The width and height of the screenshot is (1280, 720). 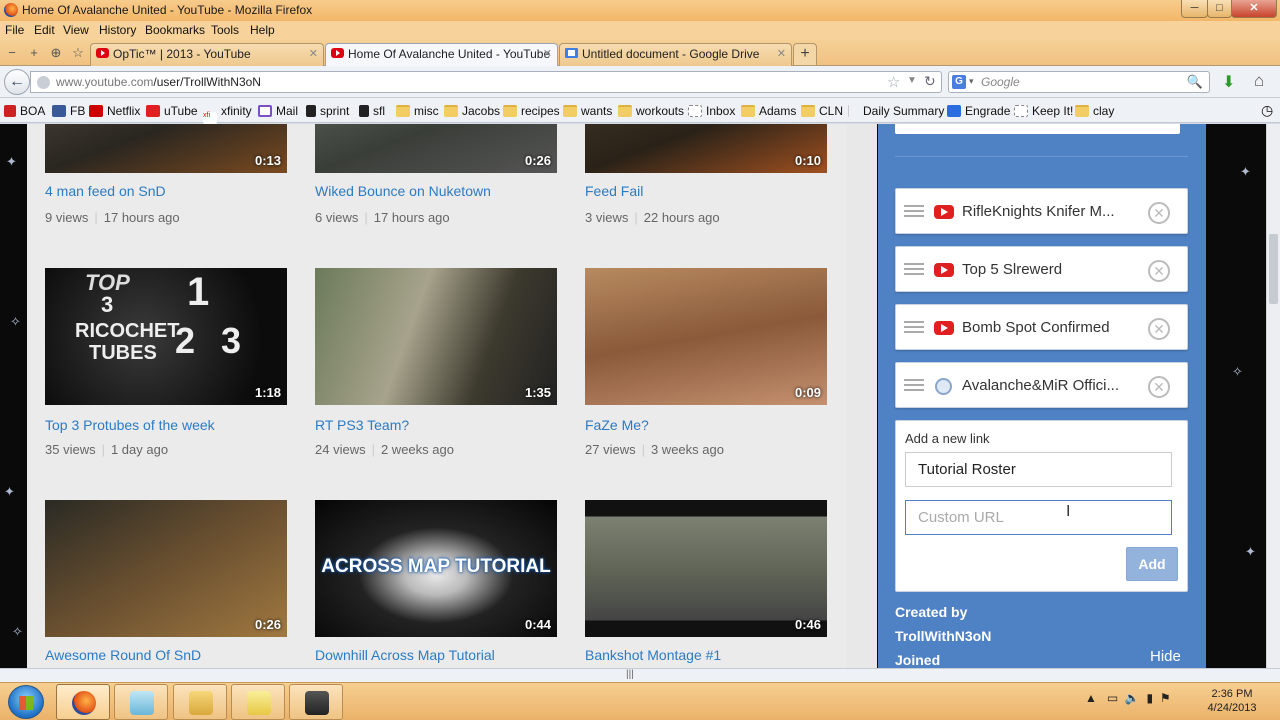 I want to click on show-hidden-icons-icon: ▲, so click(x=1091, y=698).